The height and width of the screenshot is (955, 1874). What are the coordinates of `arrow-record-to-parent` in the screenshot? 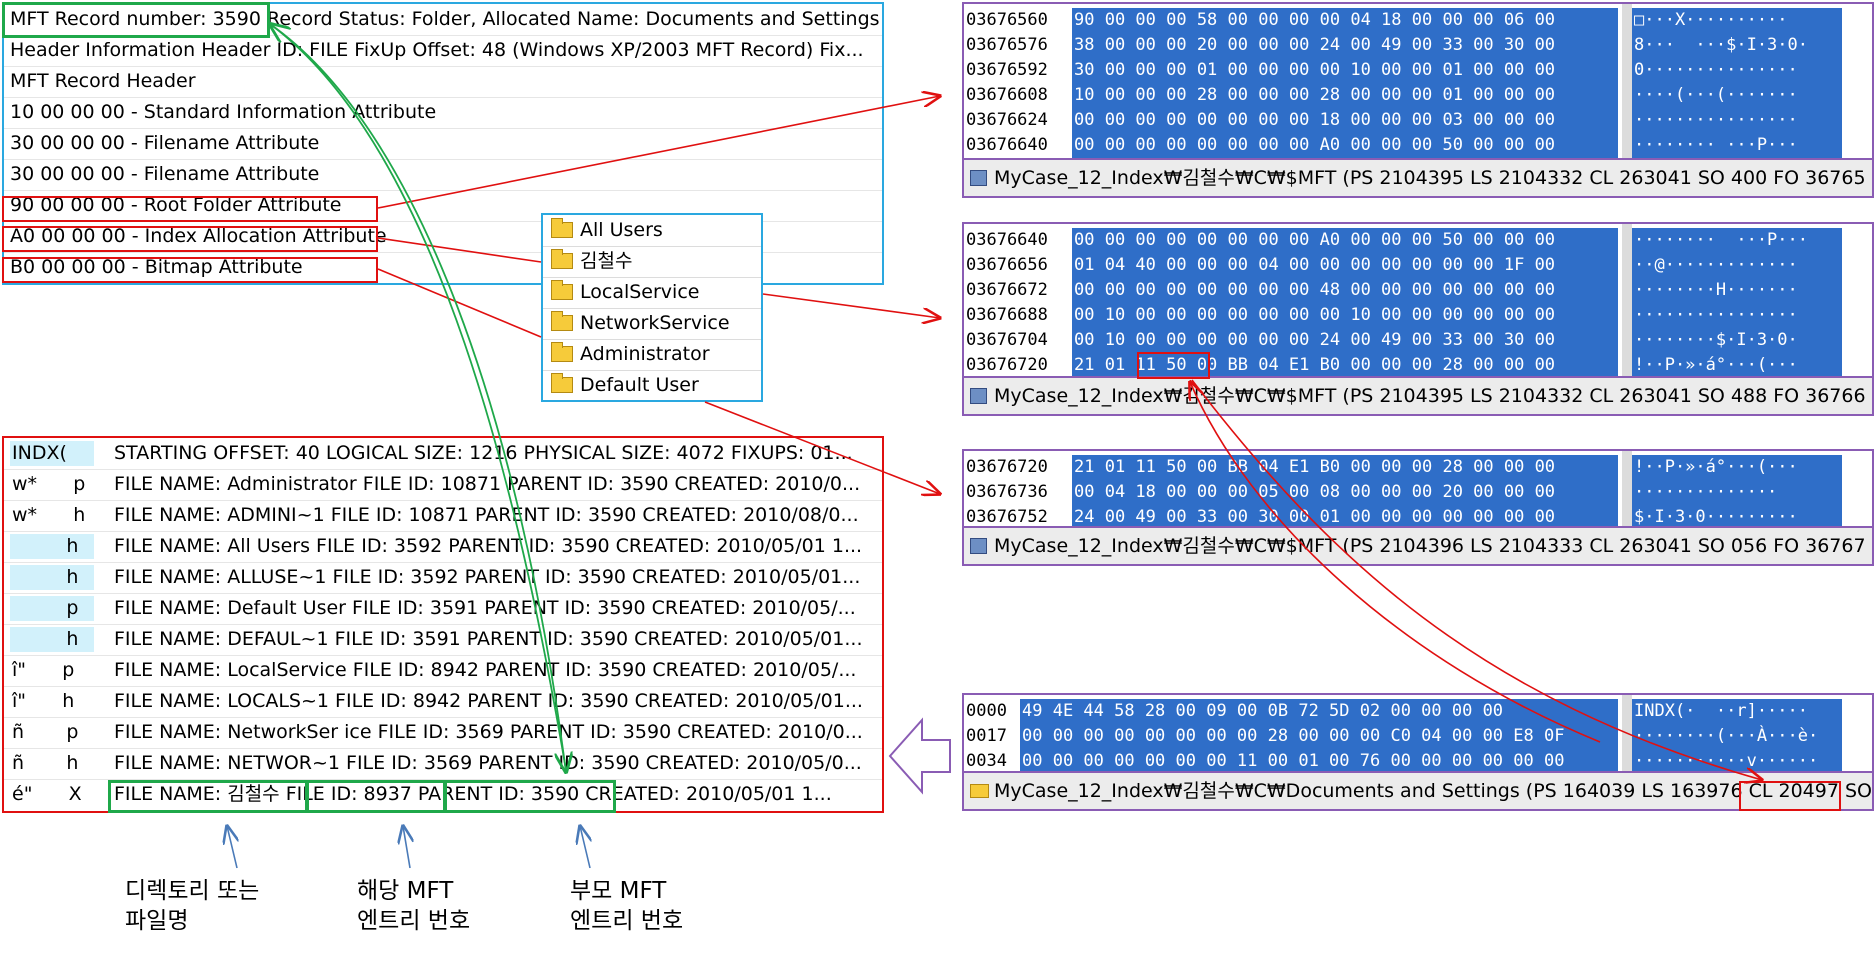 It's located at (417, 397).